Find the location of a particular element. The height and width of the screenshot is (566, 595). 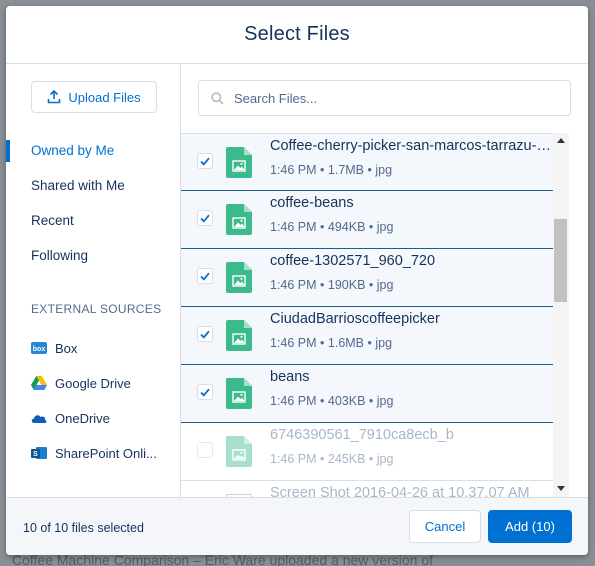

nav-recent: Recent is located at coordinates (52, 220).